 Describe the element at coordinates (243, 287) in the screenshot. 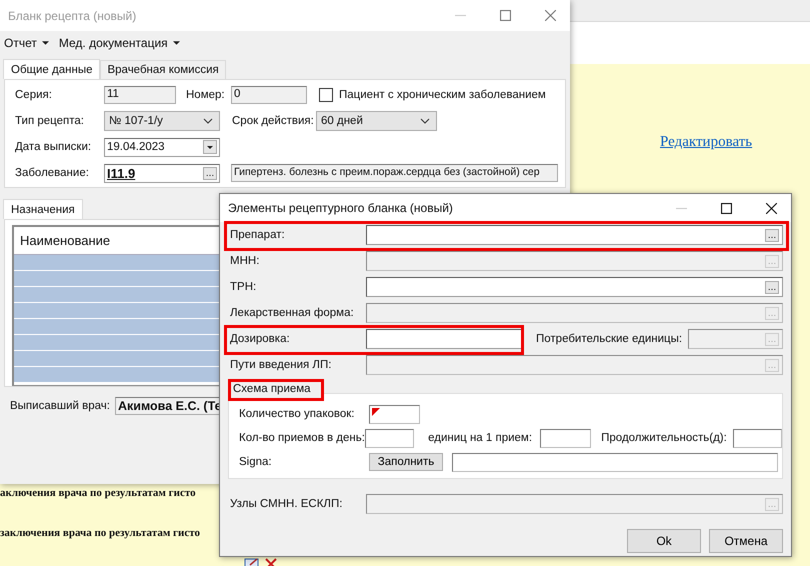

I see `field-label: ТРН:` at that location.